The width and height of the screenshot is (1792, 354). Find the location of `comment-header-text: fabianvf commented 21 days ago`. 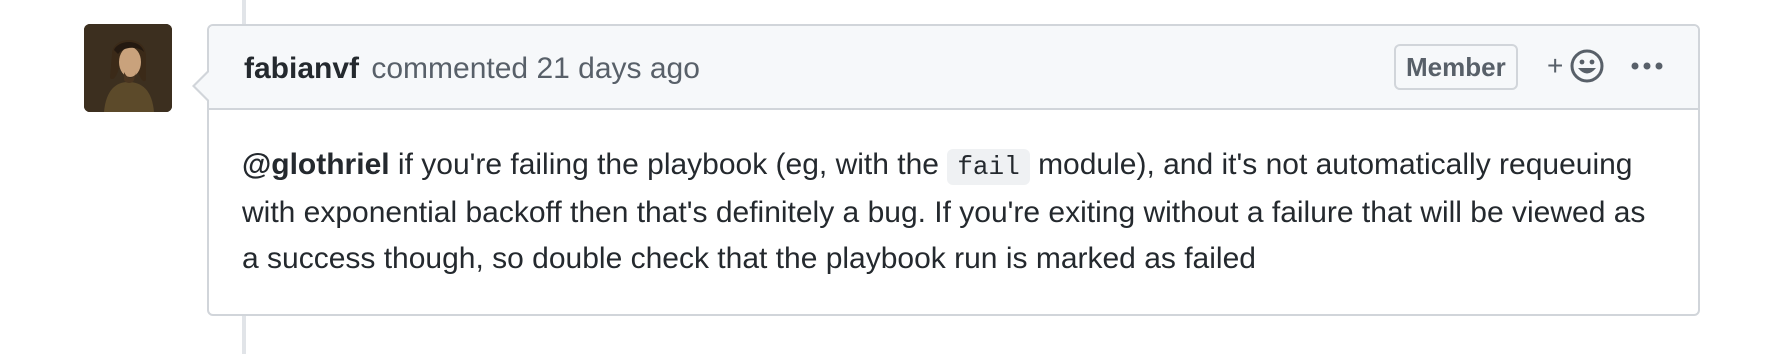

comment-header-text: fabianvf commented 21 days ago is located at coordinates (472, 69).